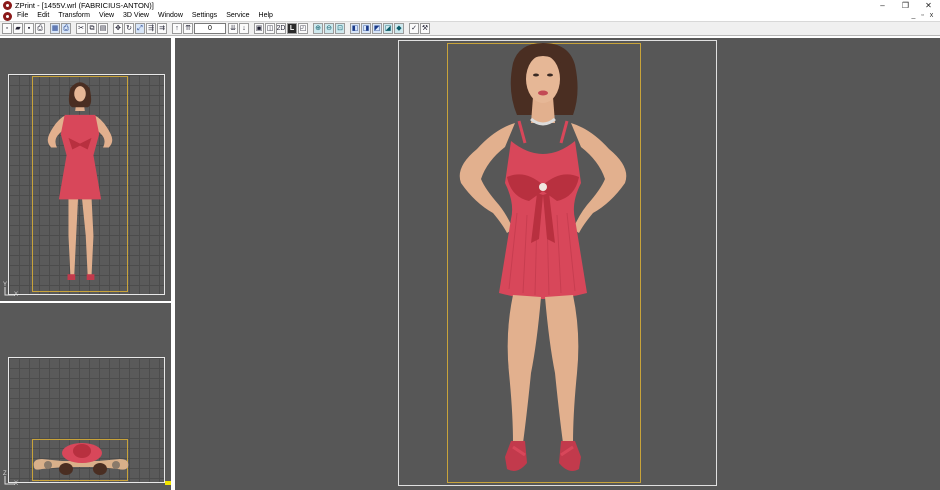 This screenshot has height=490, width=940. I want to click on menu-3d-view: 3D View, so click(136, 16).